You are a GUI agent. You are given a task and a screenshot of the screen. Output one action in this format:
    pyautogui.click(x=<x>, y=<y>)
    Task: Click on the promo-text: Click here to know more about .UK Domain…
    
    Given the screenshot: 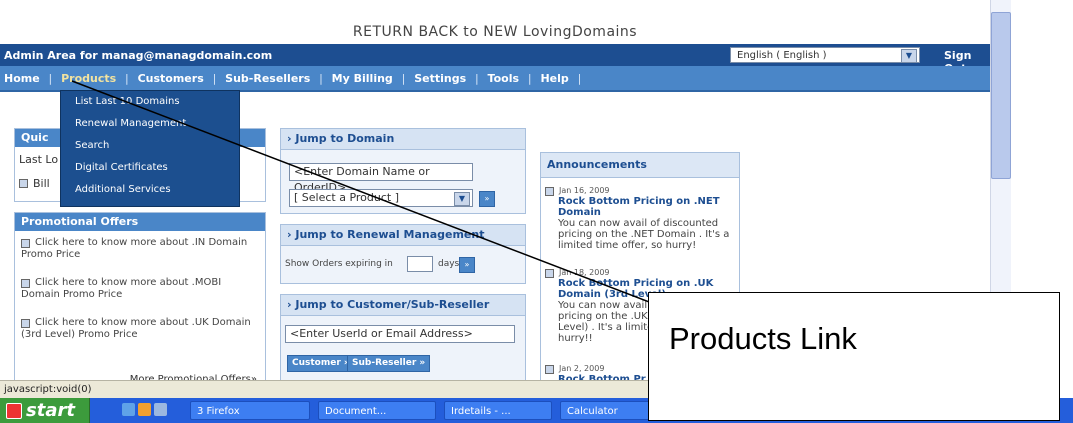 What is the action you would take?
    pyautogui.click(x=136, y=328)
    